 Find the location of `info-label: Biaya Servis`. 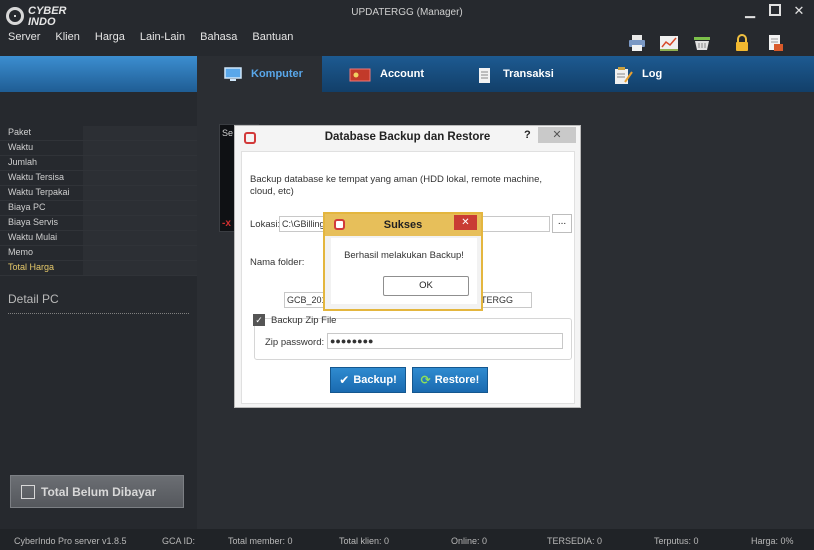

info-label: Biaya Servis is located at coordinates (33, 222).